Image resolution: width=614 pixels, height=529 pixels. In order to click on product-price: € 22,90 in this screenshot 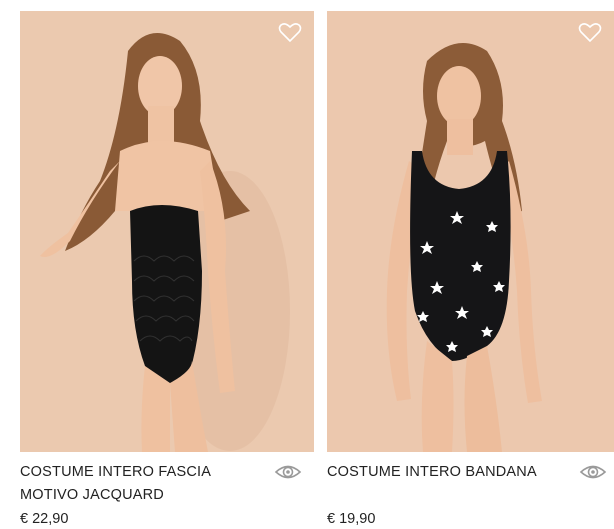, I will do `click(44, 519)`.